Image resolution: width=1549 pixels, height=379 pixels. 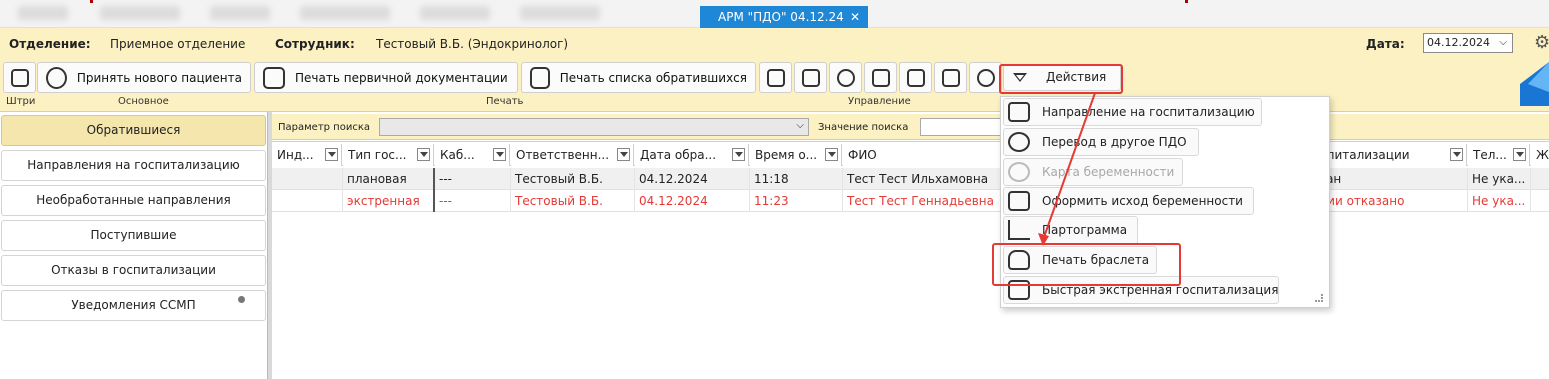 I want to click on cell-cab: ---, so click(x=473, y=201).